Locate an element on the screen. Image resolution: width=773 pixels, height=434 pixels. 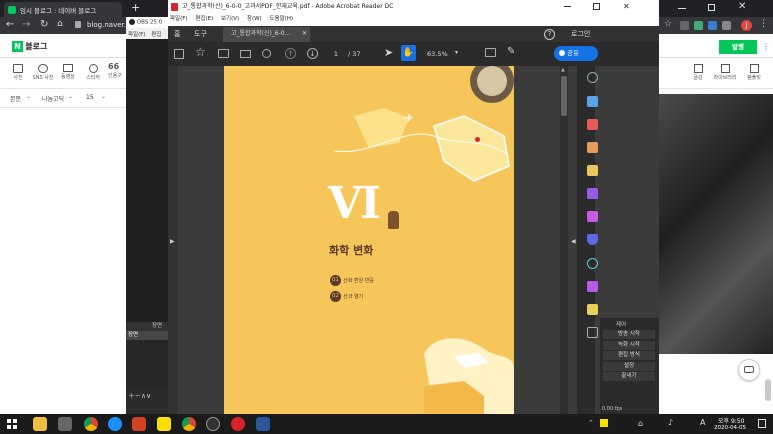
add-scene-icon: ＋ is located at coordinates (131, 396).